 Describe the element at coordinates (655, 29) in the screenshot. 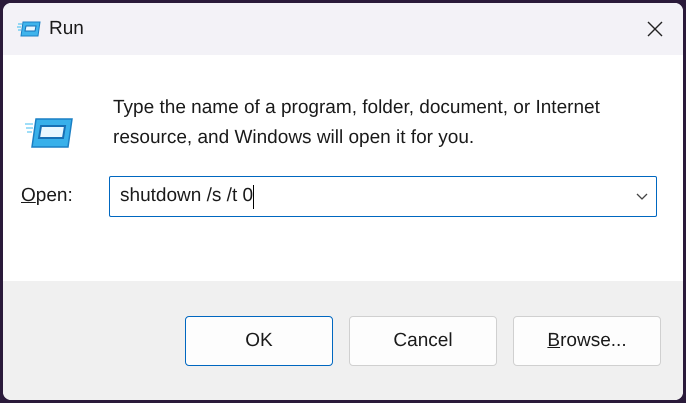

I see `close-icon` at that location.